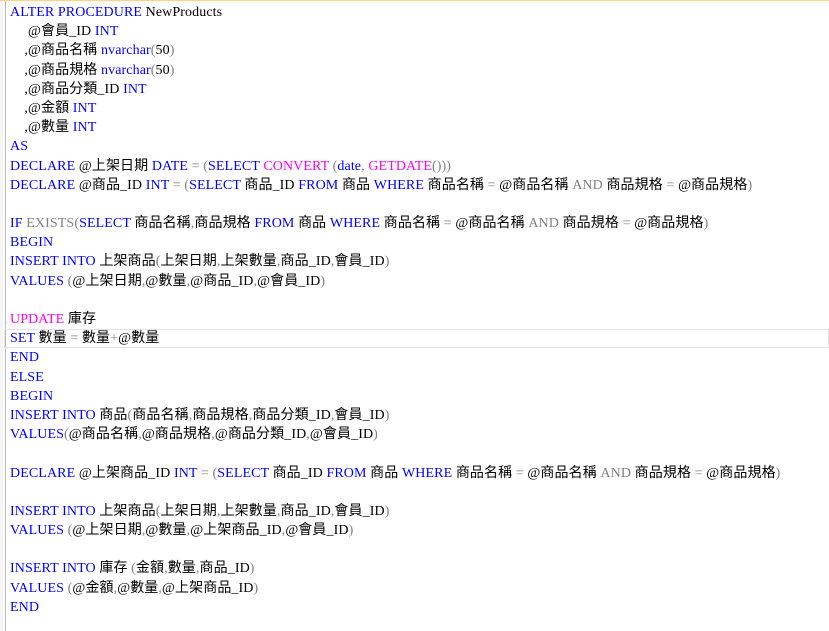  What do you see at coordinates (19, 147) in the screenshot?
I see `code-token: AS` at bounding box center [19, 147].